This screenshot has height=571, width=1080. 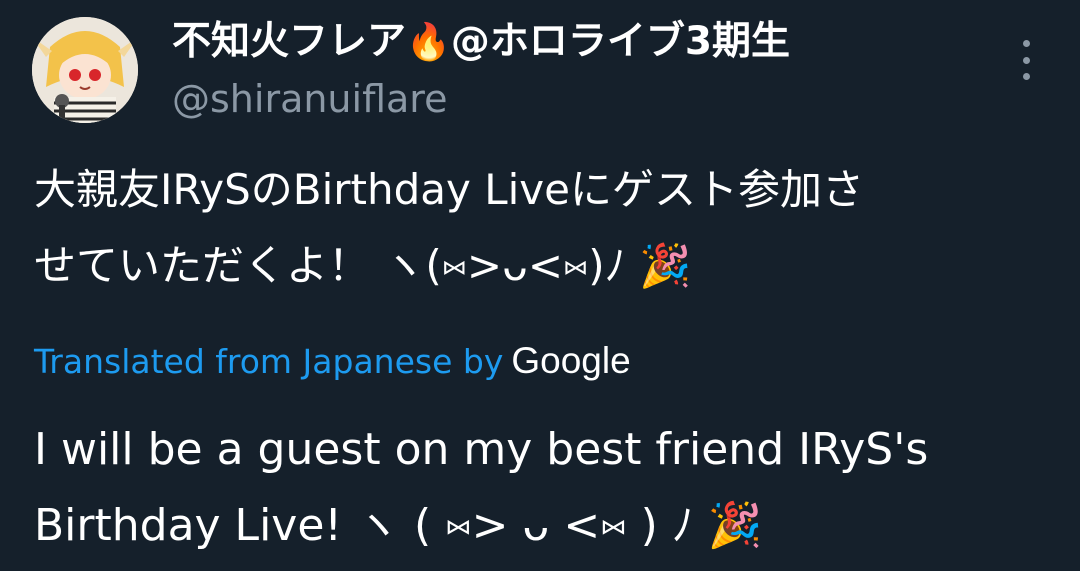 I want to click on author-name-text: 不知火フレア, so click(x=289, y=41).